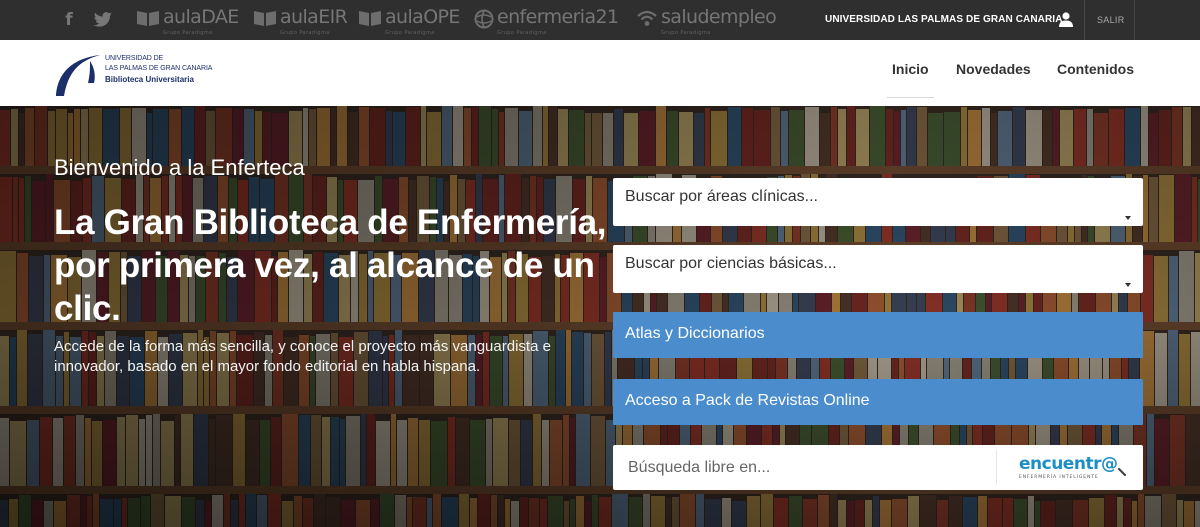 Image resolution: width=1200 pixels, height=527 pixels. I want to click on brand-name: aulaEIR, so click(314, 17).